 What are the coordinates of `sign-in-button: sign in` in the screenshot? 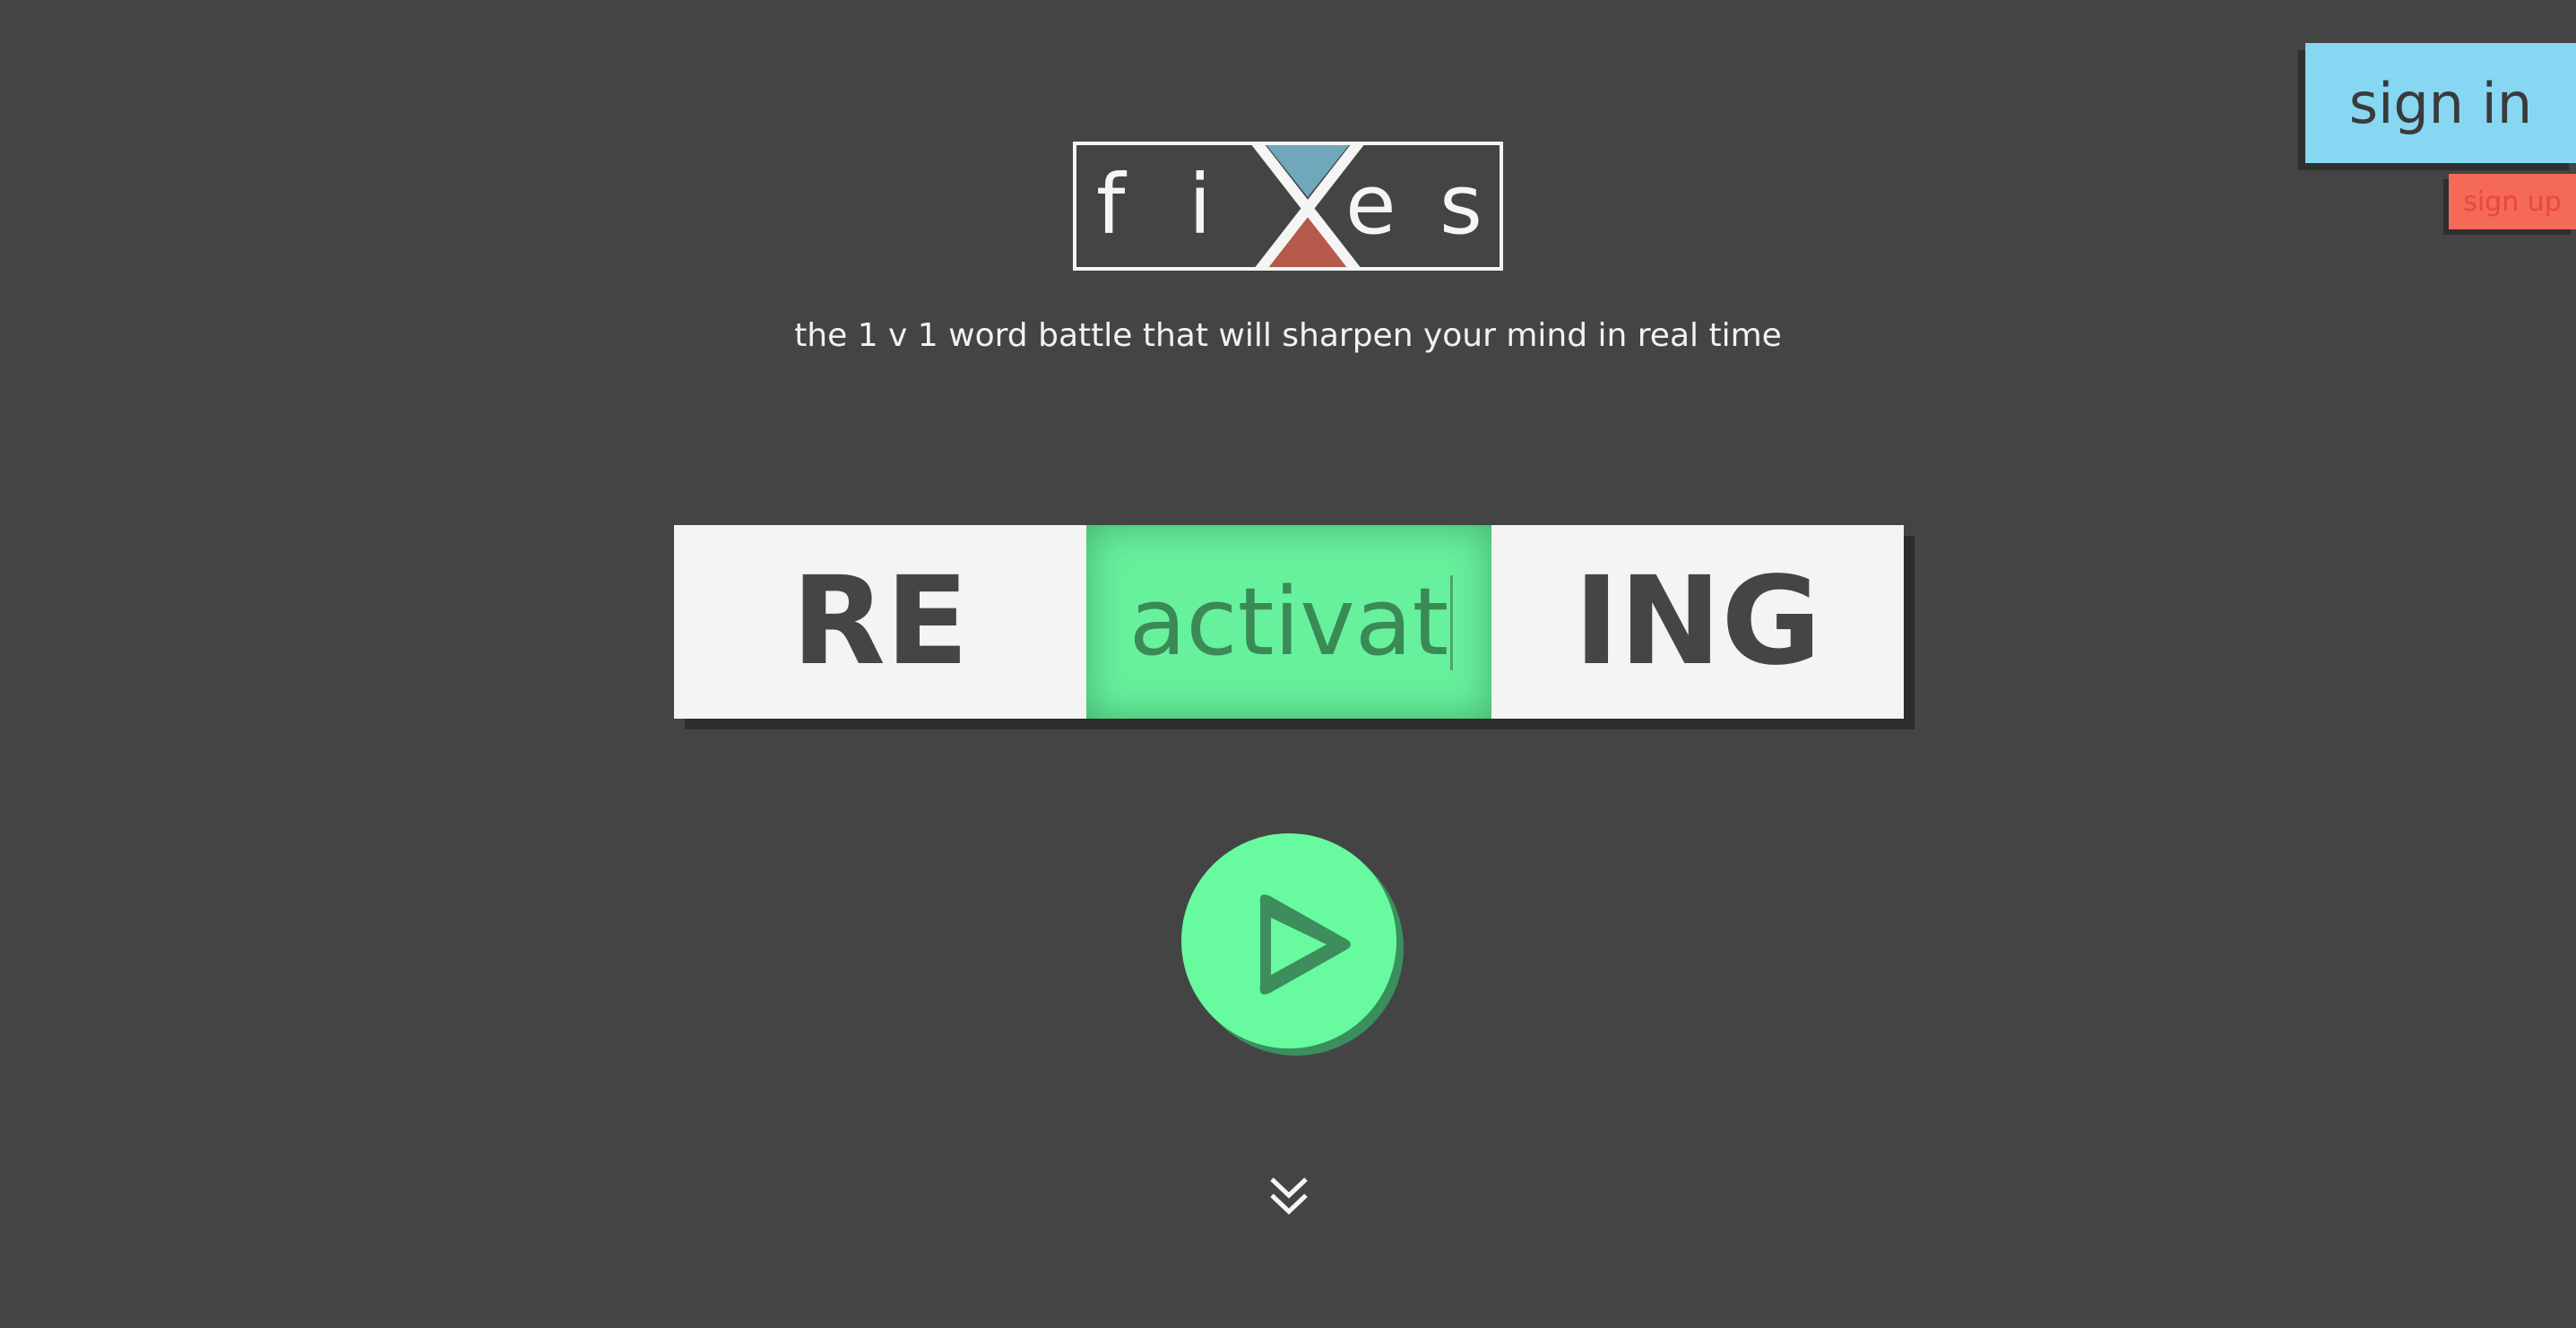 It's located at (2440, 103).